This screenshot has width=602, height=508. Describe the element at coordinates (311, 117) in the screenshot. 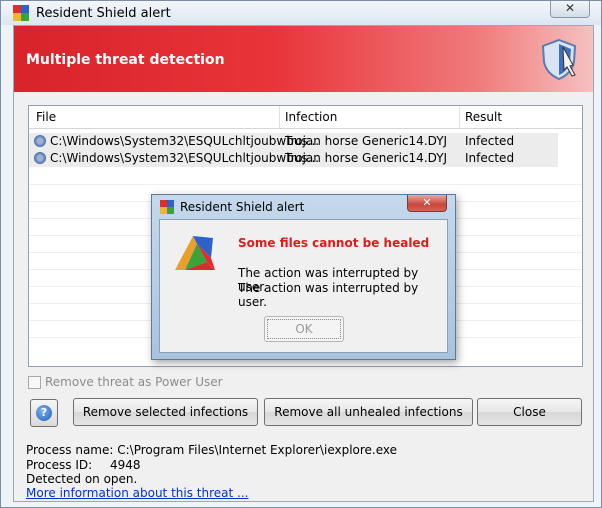

I see `column-header-infection: Infection` at that location.